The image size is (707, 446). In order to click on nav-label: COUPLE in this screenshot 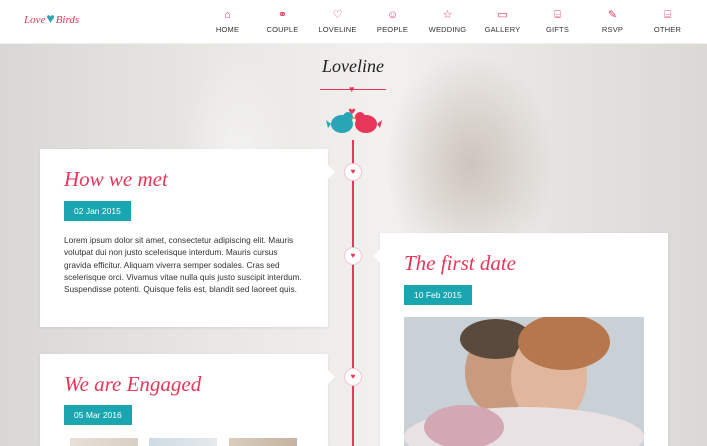, I will do `click(282, 29)`.